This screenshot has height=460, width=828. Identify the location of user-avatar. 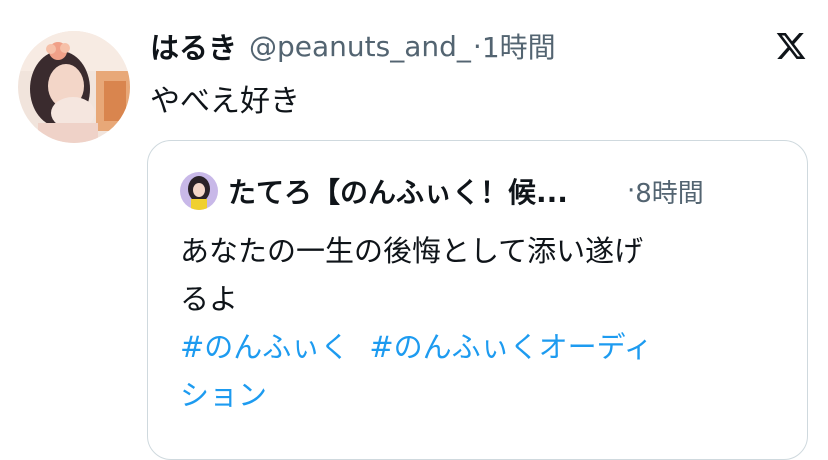
(74, 87).